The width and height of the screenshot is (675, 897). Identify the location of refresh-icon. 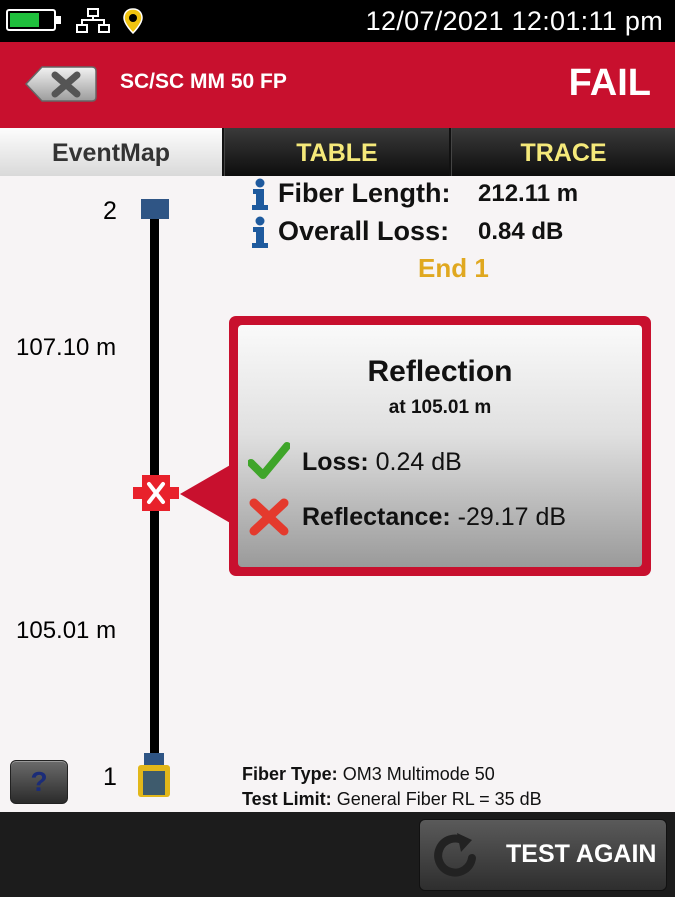
(455, 855).